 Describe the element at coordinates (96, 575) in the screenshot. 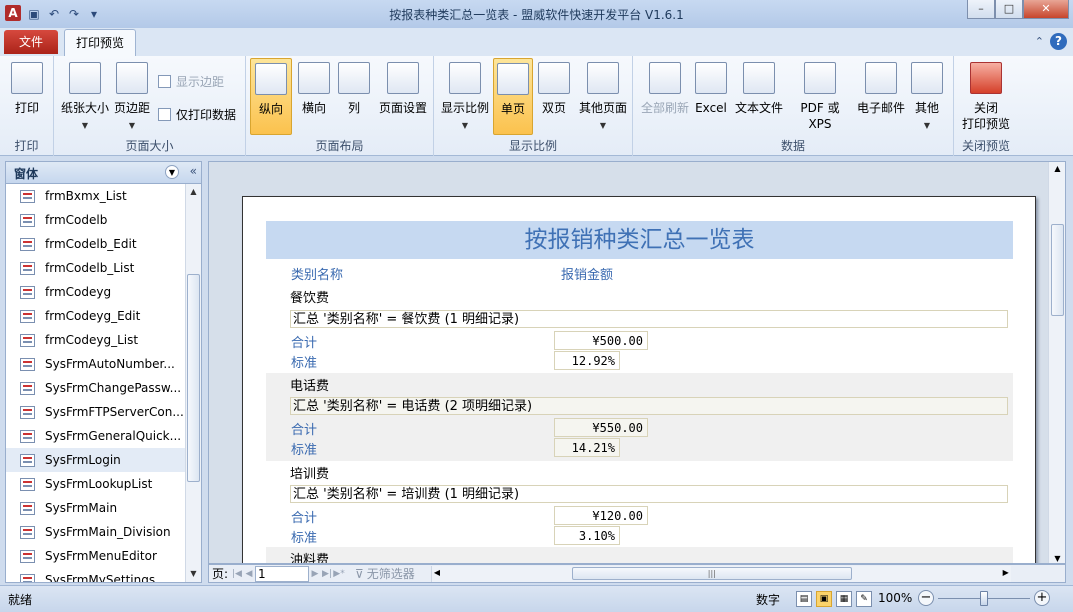

I see `list-item: SysFrmMySettings` at that location.